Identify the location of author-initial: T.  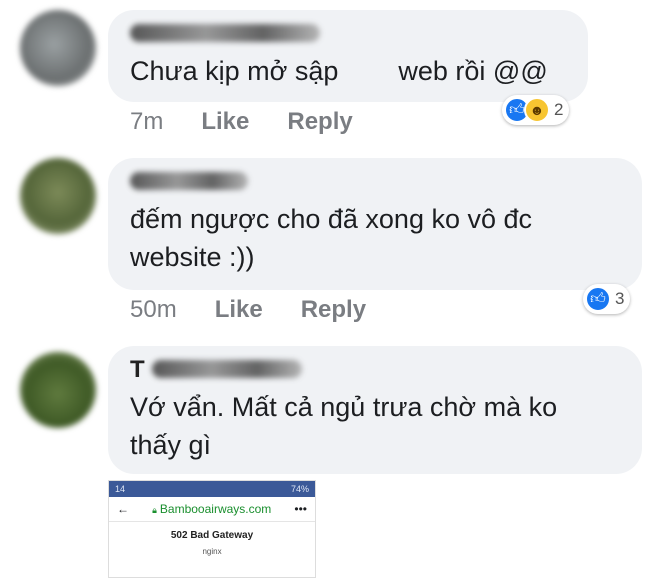
(137, 369).